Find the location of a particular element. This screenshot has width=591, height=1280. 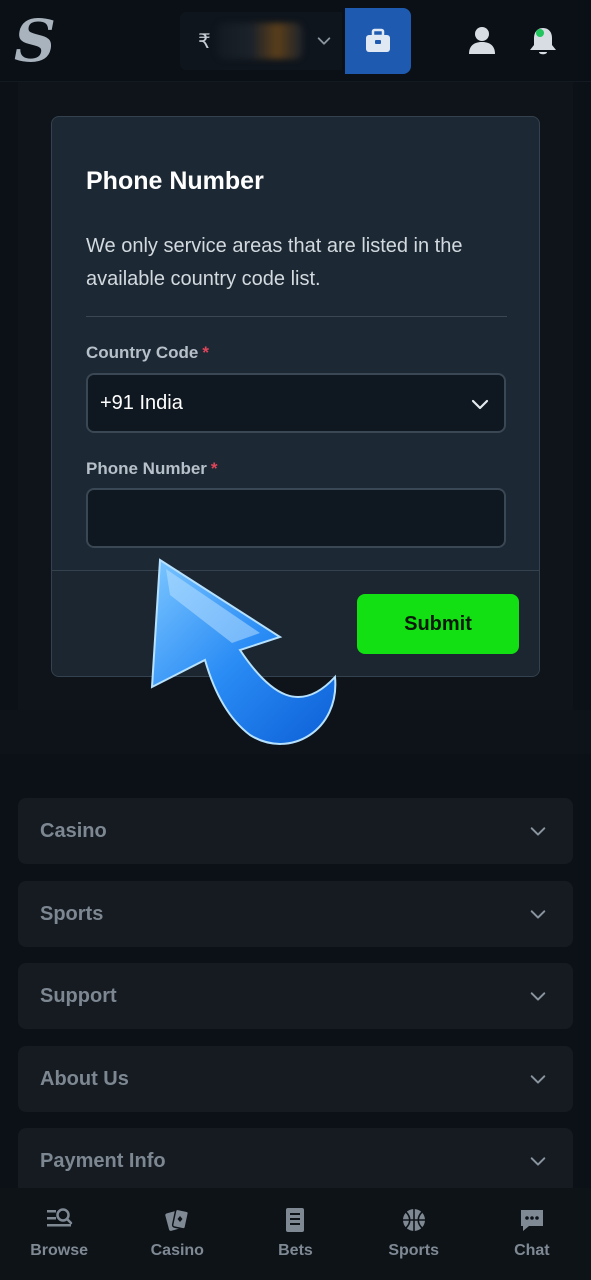

accordion-about-us: About Us is located at coordinates (295, 1079).